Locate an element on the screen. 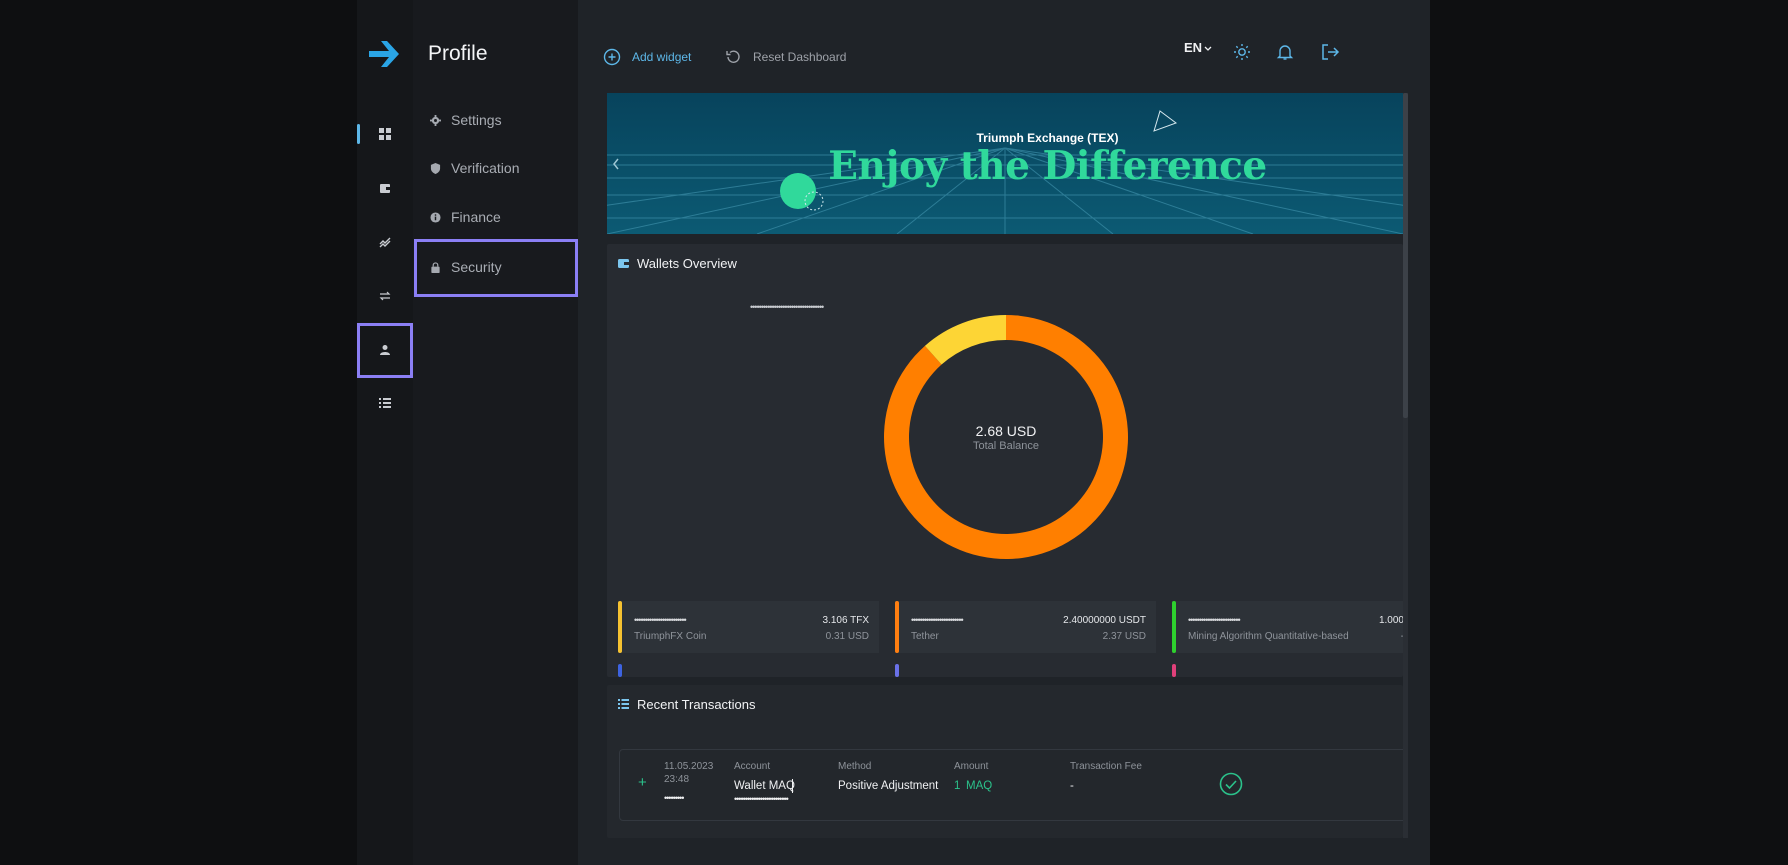 The image size is (1788, 865). add-widget-button: Add widget is located at coordinates (647, 57).